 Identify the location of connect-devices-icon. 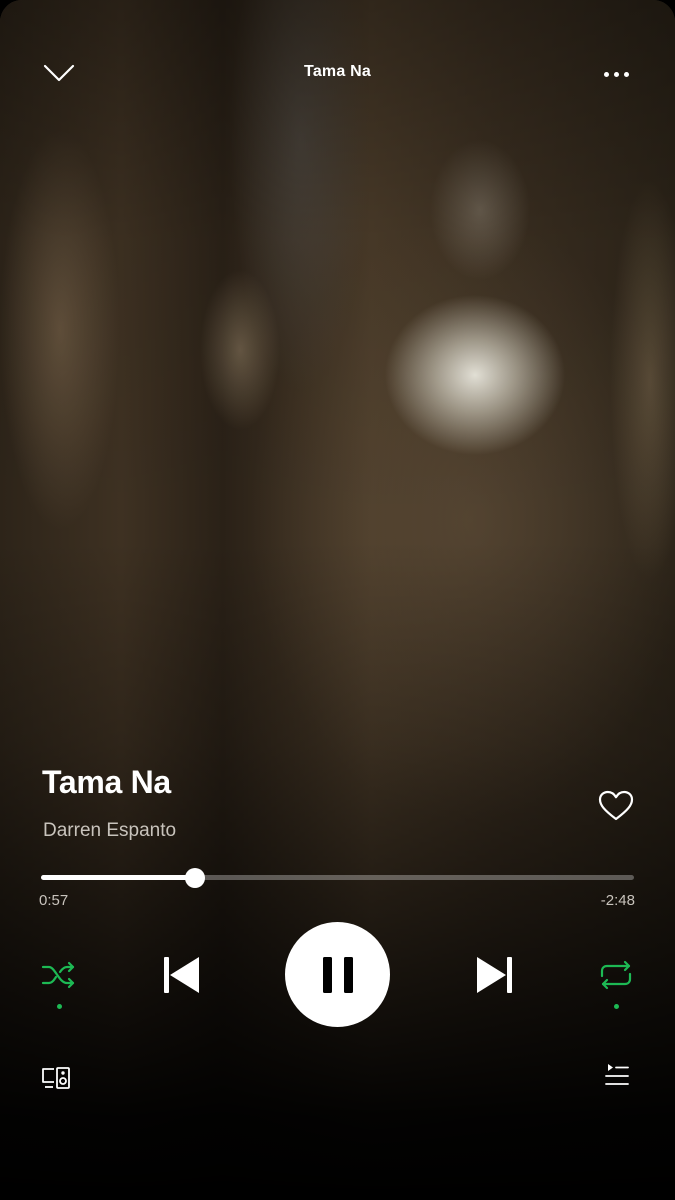
(56, 1078).